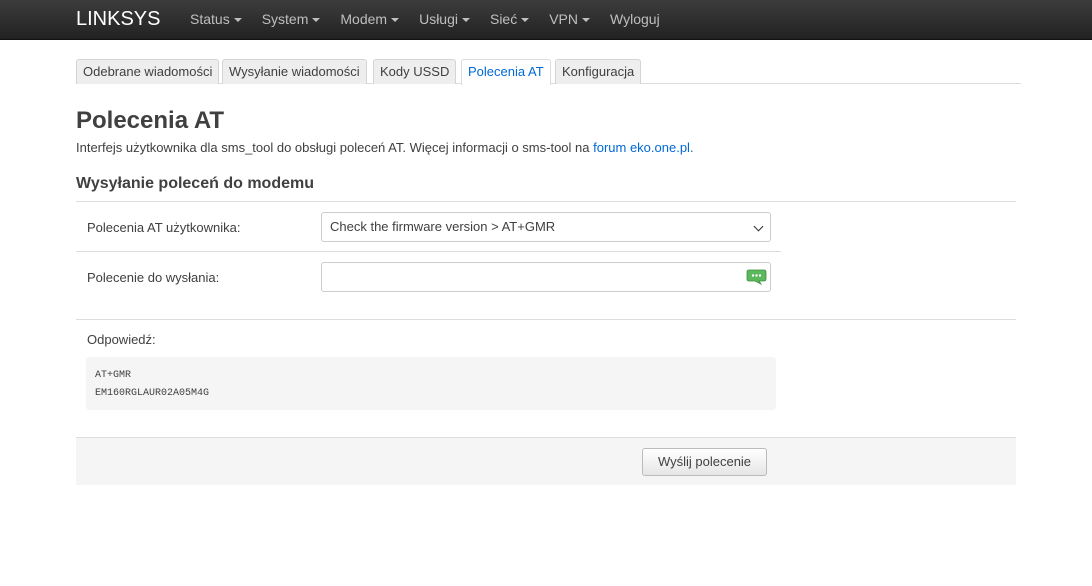 This screenshot has height=586, width=1092. Describe the element at coordinates (546, 277) in the screenshot. I see `command-input` at that location.